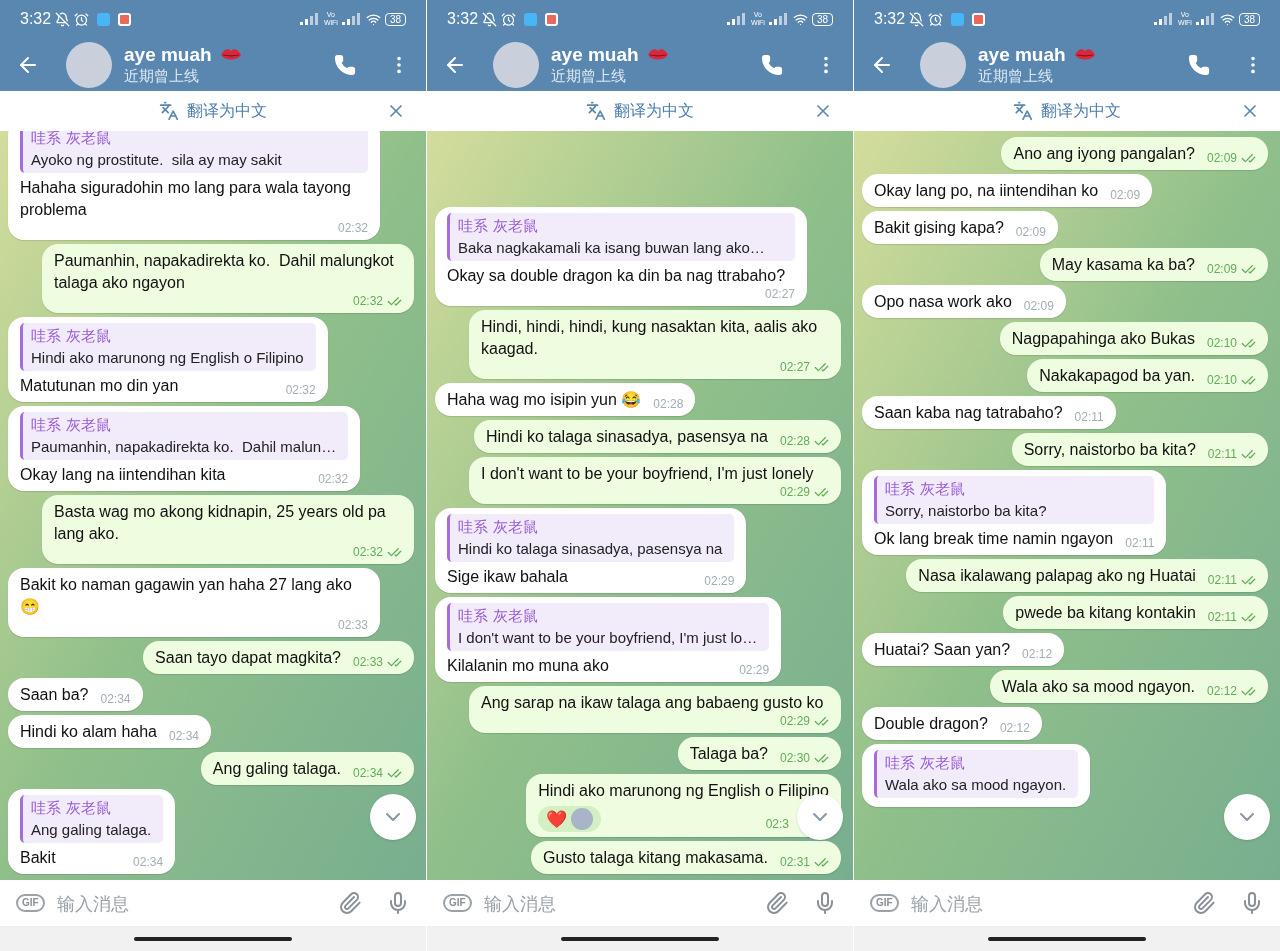 The image size is (1280, 951). I want to click on wifi-icon, so click(373, 19).